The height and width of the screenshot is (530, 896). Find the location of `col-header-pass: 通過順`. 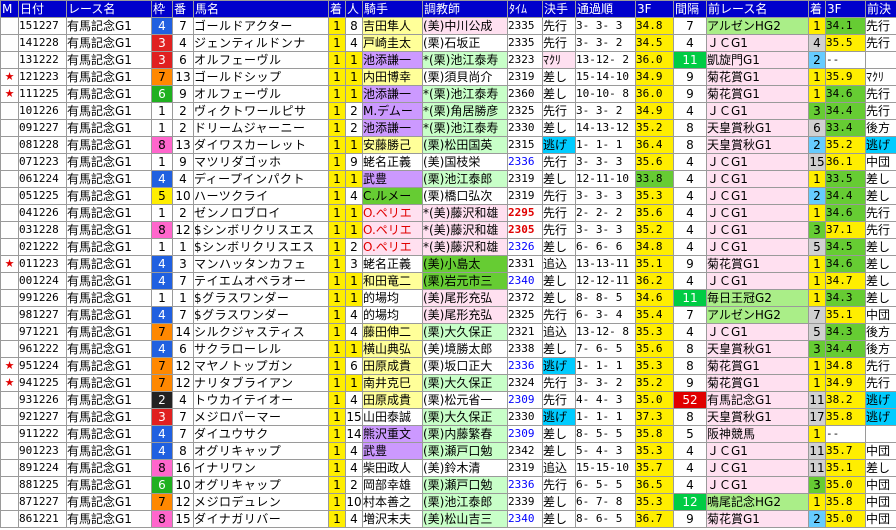

col-header-pass: 通過順 is located at coordinates (605, 9).